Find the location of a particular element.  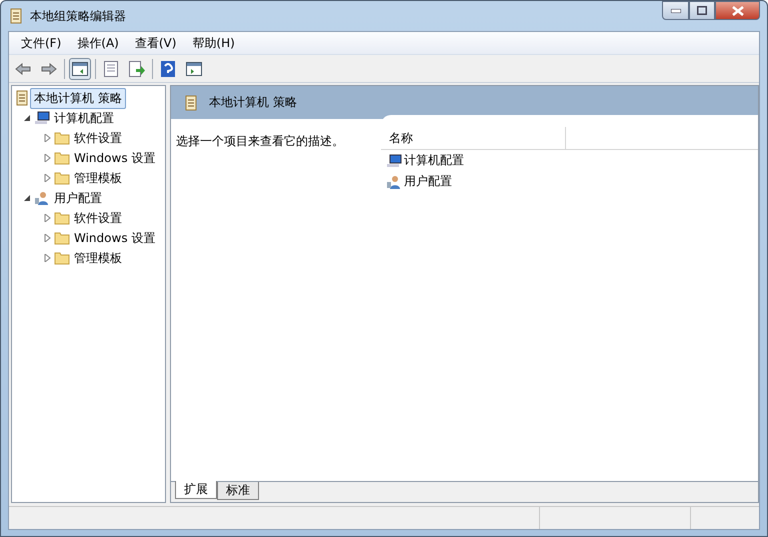

menu-item: 查看(V) is located at coordinates (155, 43).